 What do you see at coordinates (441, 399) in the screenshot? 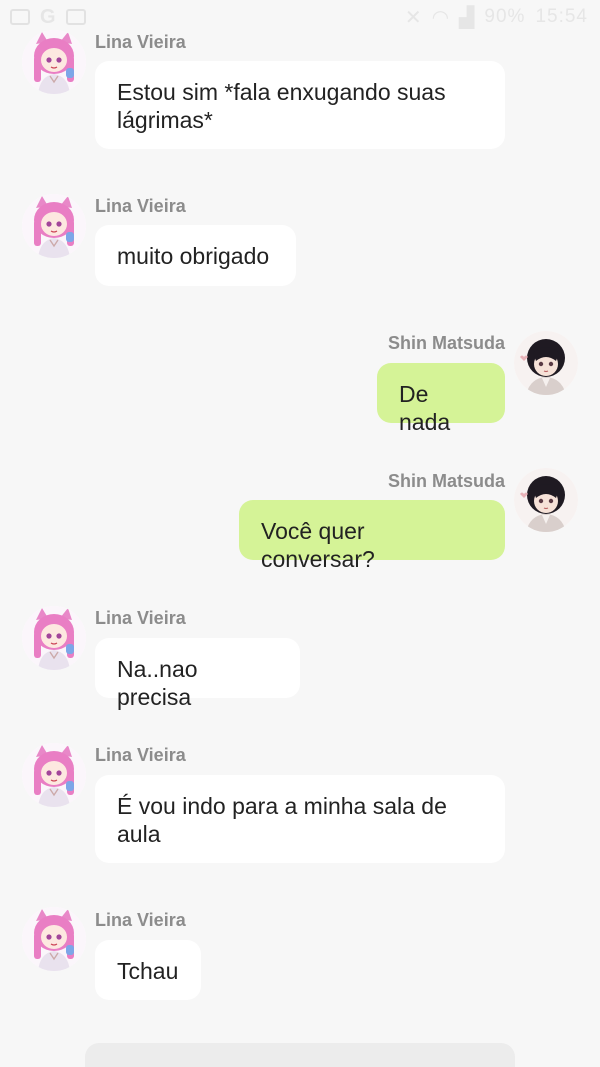
I see `message-bubble: De nada` at bounding box center [441, 399].